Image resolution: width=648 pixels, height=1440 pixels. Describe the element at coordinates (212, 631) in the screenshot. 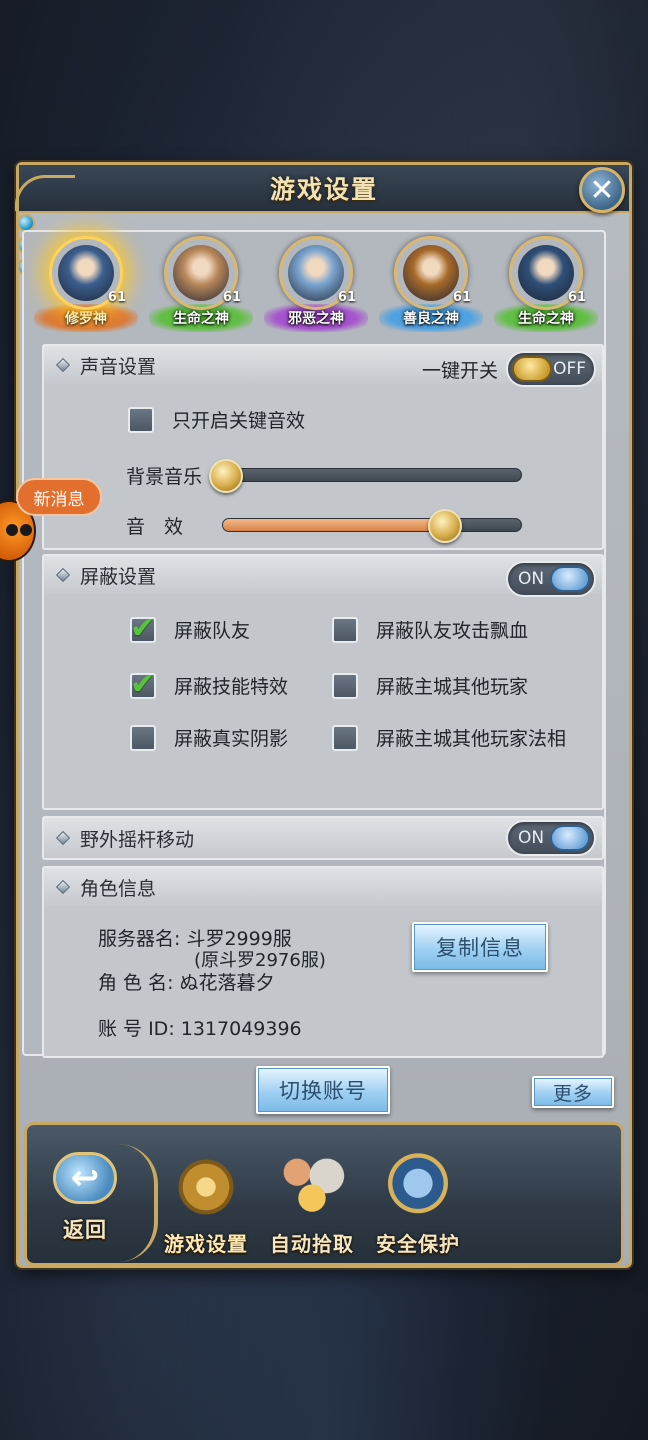

I see `checkbox-label: 屏蔽队友` at that location.